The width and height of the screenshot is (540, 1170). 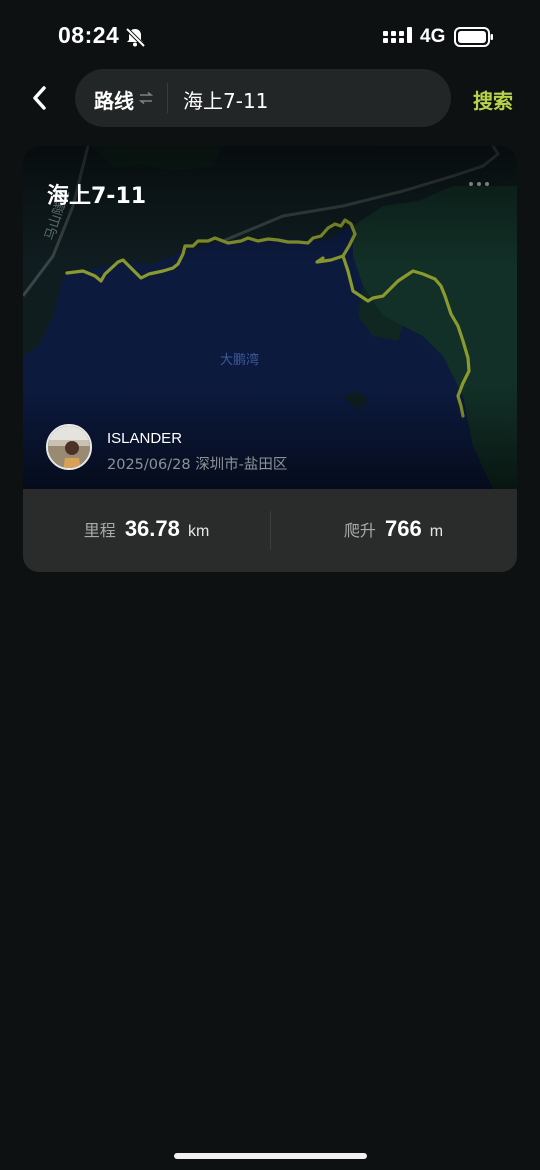 I want to click on signal-icon, so click(x=397, y=35).